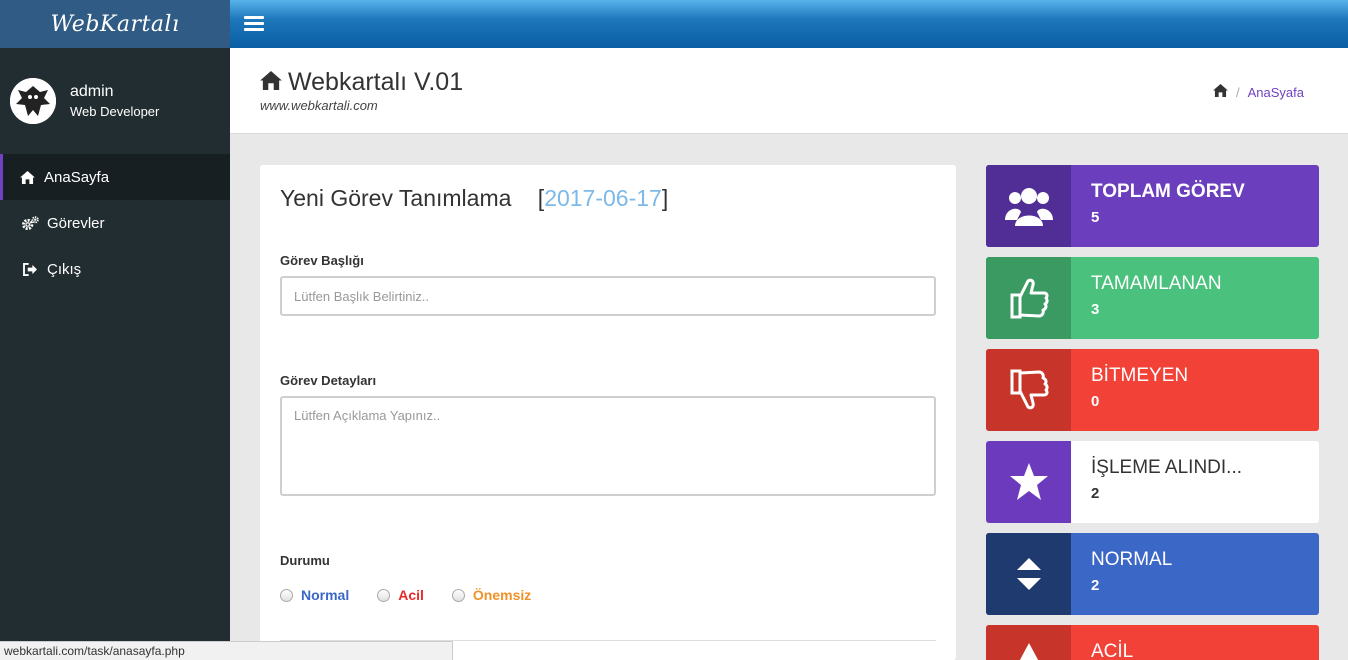 Image resolution: width=1348 pixels, height=660 pixels. Describe the element at coordinates (328, 380) in the screenshot. I see `task-details-label: Görev Detayları` at that location.